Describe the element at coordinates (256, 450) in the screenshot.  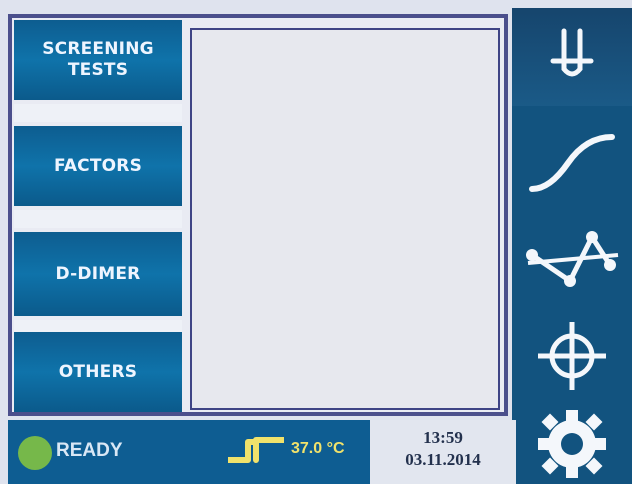
I see `thermometer-icon-svg` at that location.